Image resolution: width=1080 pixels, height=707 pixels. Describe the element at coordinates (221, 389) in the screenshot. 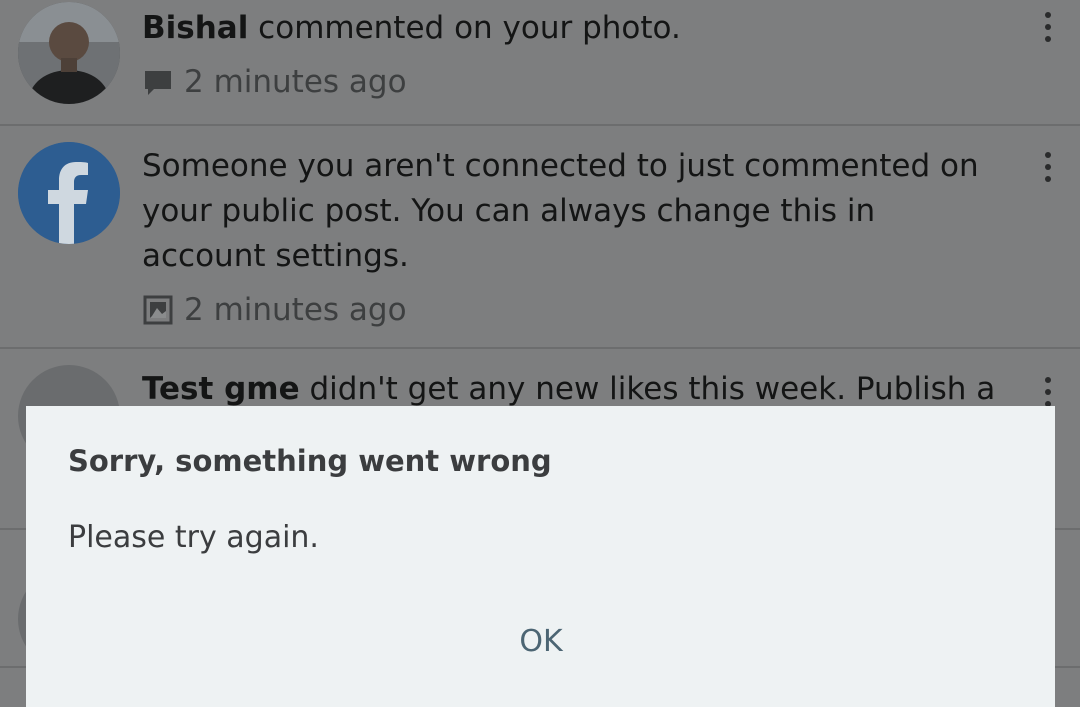

I see `notification-actor: Test gme` at that location.